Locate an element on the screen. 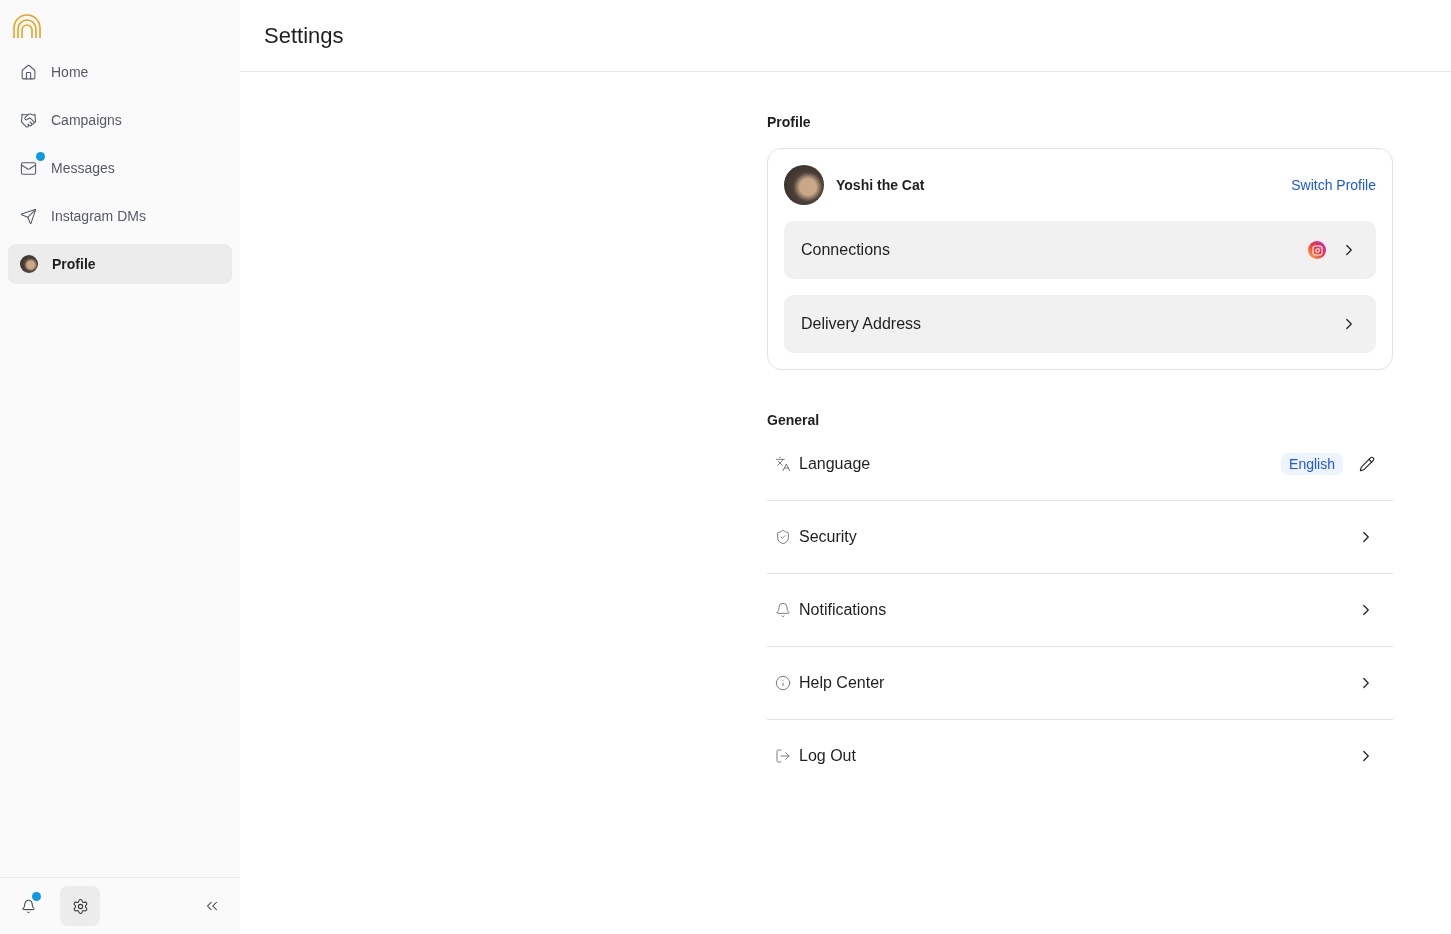 The width and height of the screenshot is (1451, 934). avatar-photo is located at coordinates (804, 185).